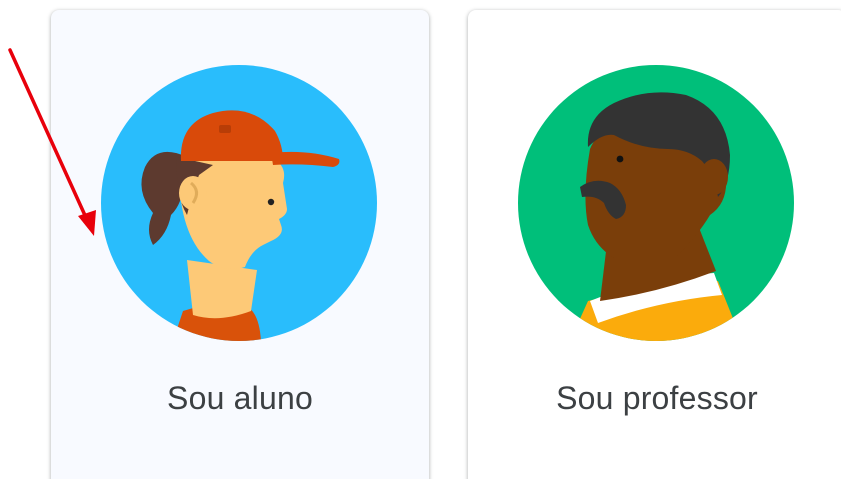 This screenshot has width=841, height=479. Describe the element at coordinates (657, 398) in the screenshot. I see `teacher-role-label: Sou professor` at that location.